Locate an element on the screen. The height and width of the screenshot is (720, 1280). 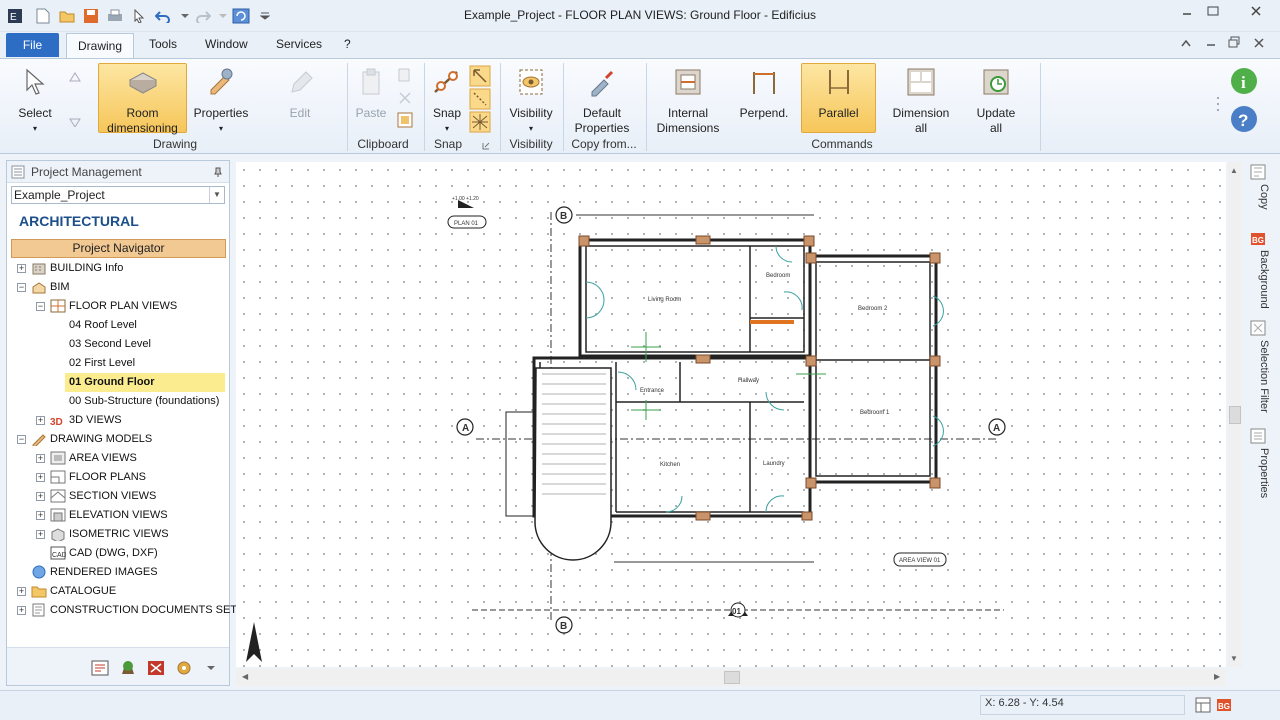
ribbon-separator is located at coordinates (646, 107).